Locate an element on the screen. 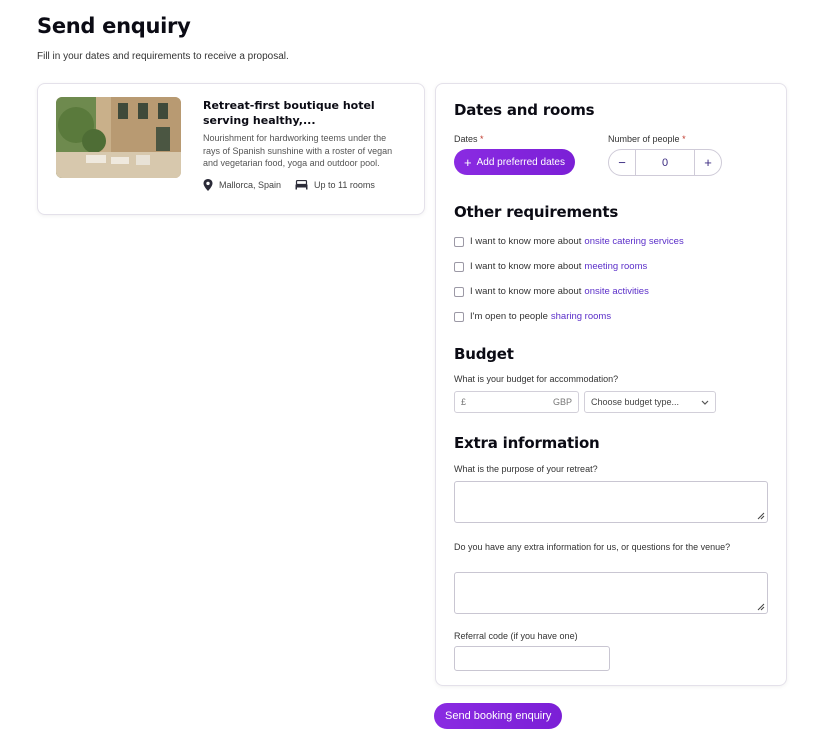  currency-code: GBP is located at coordinates (562, 402).